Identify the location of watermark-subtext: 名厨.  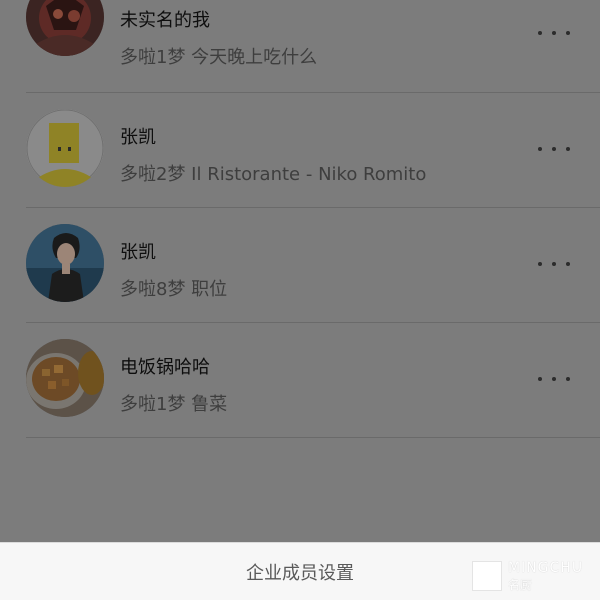
(520, 585).